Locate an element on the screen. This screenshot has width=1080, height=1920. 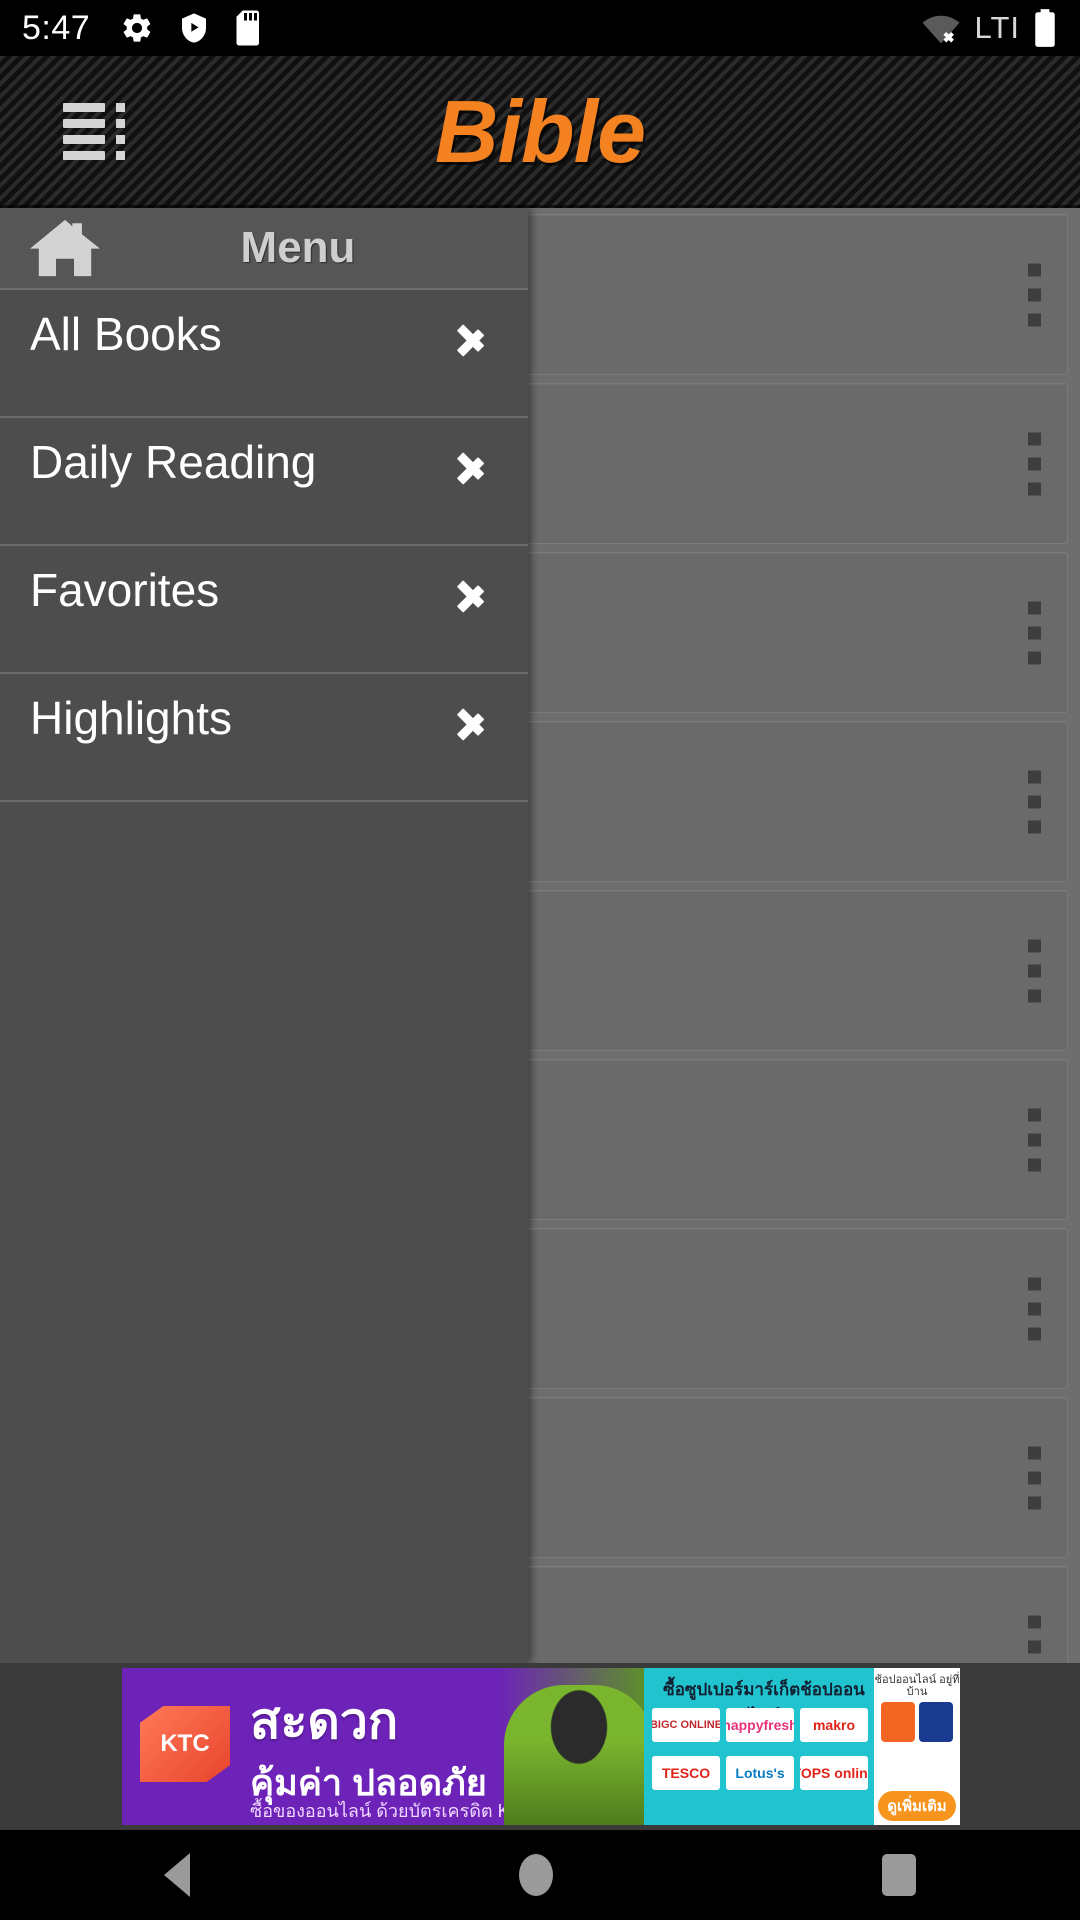
status-right-icons: LTI is located at coordinates (989, 28).